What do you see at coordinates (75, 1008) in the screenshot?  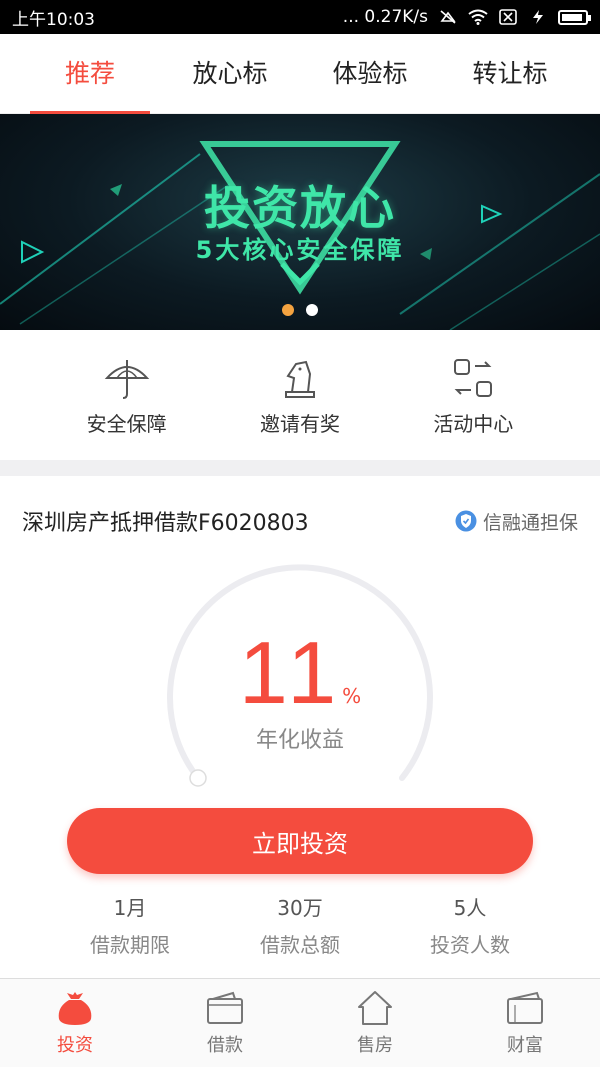 I see `money-bag-icon` at bounding box center [75, 1008].